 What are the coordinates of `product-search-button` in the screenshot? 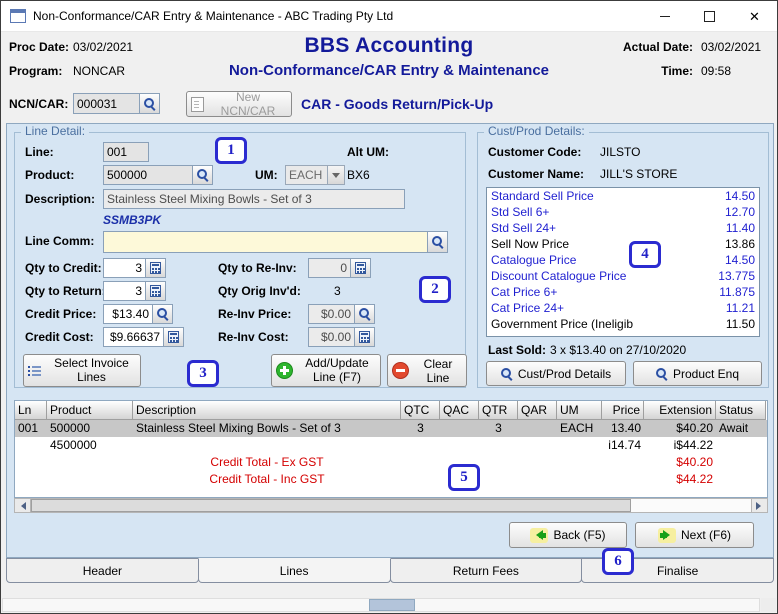 It's located at (203, 175).